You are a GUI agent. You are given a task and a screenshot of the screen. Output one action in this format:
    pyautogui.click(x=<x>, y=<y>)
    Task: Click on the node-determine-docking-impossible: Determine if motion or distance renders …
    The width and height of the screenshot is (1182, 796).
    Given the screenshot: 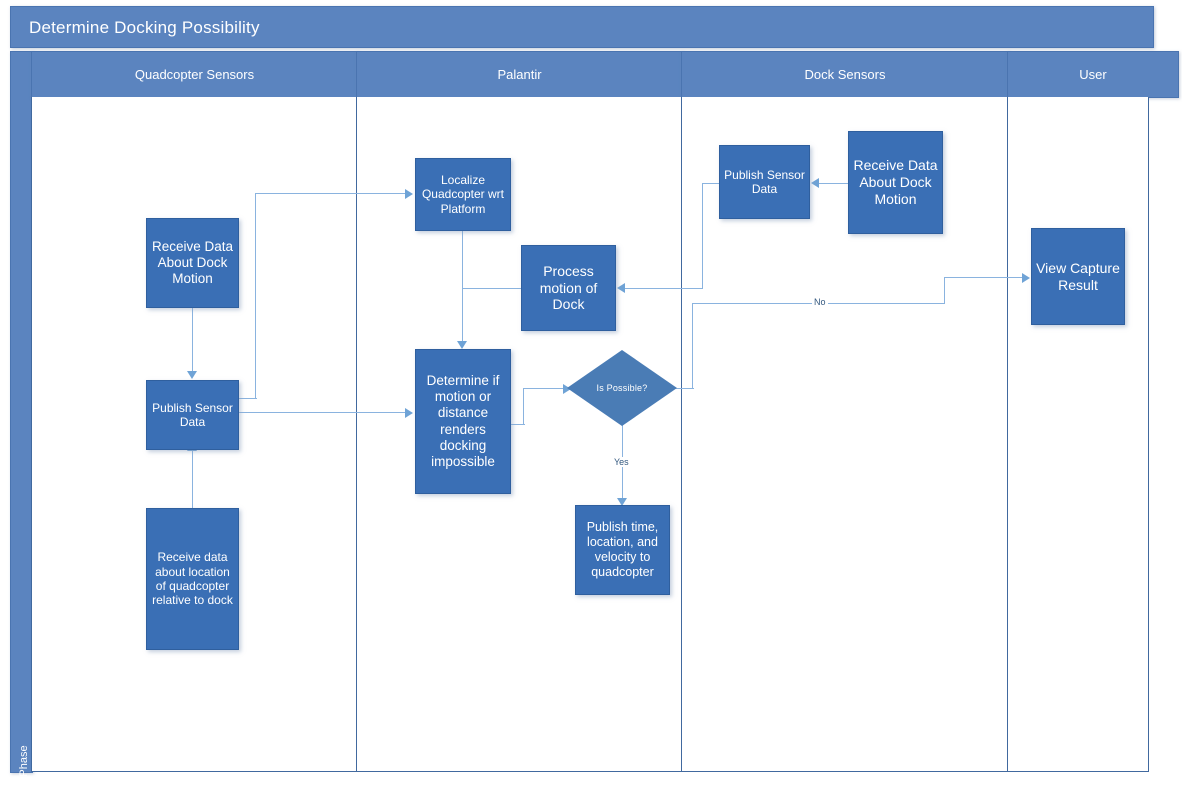 What is the action you would take?
    pyautogui.click(x=463, y=421)
    